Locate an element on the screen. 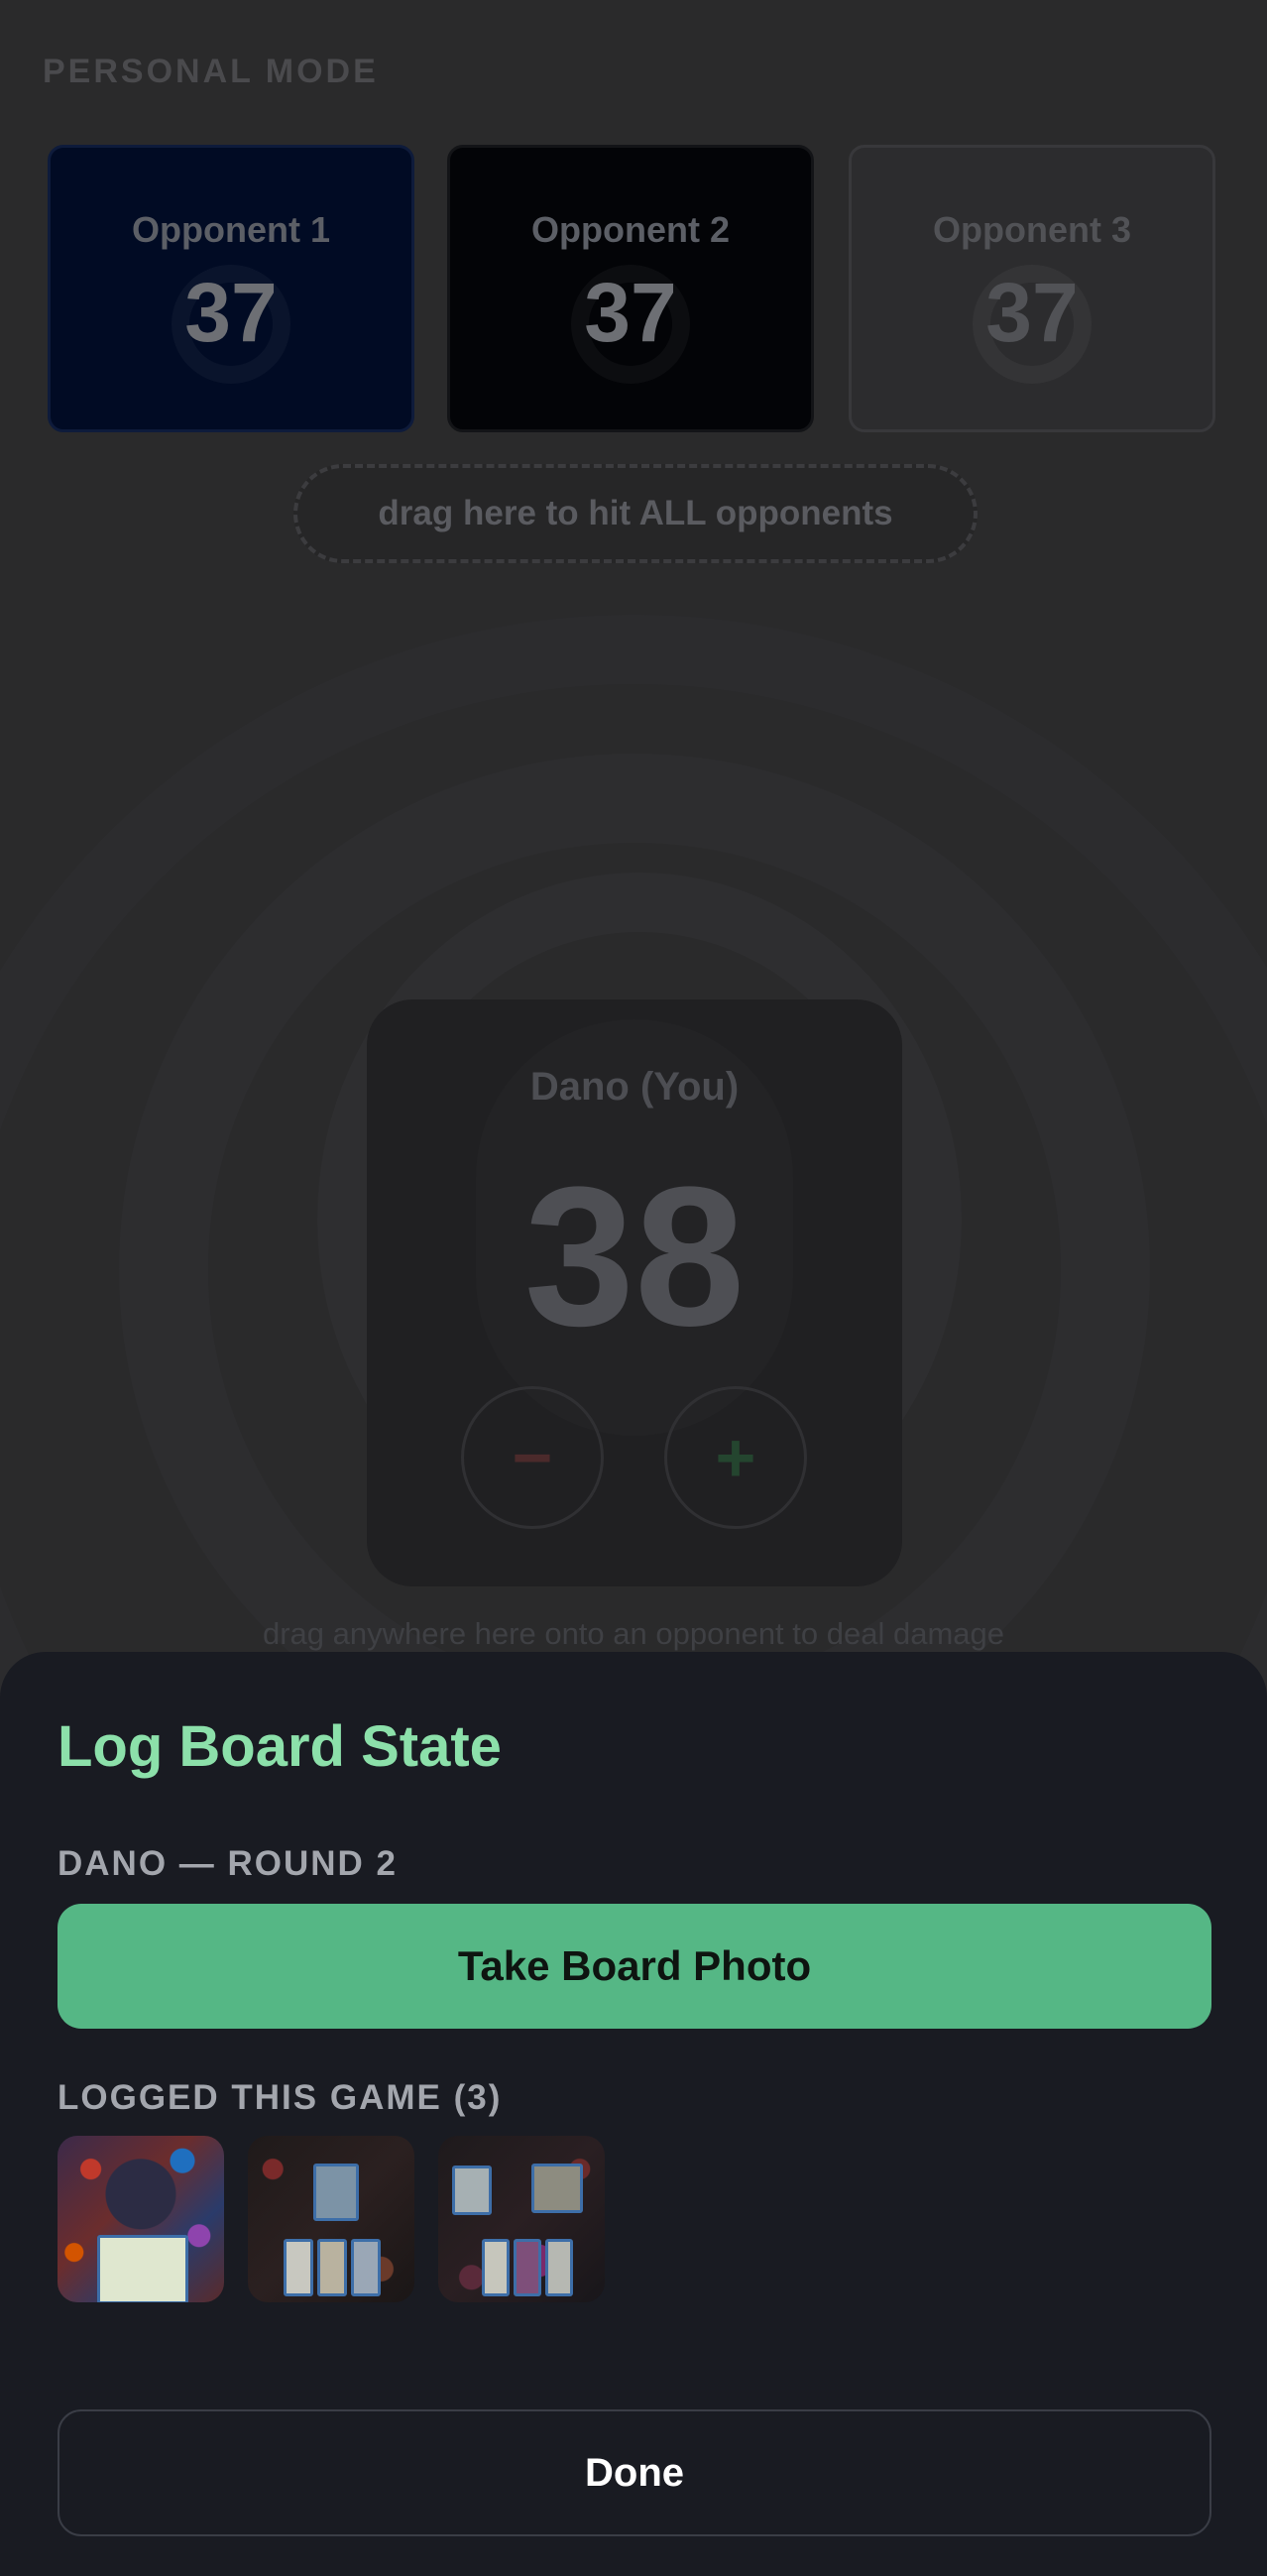 Image resolution: width=1267 pixels, height=2576 pixels. opponent-name: Opponent 2 is located at coordinates (630, 230).